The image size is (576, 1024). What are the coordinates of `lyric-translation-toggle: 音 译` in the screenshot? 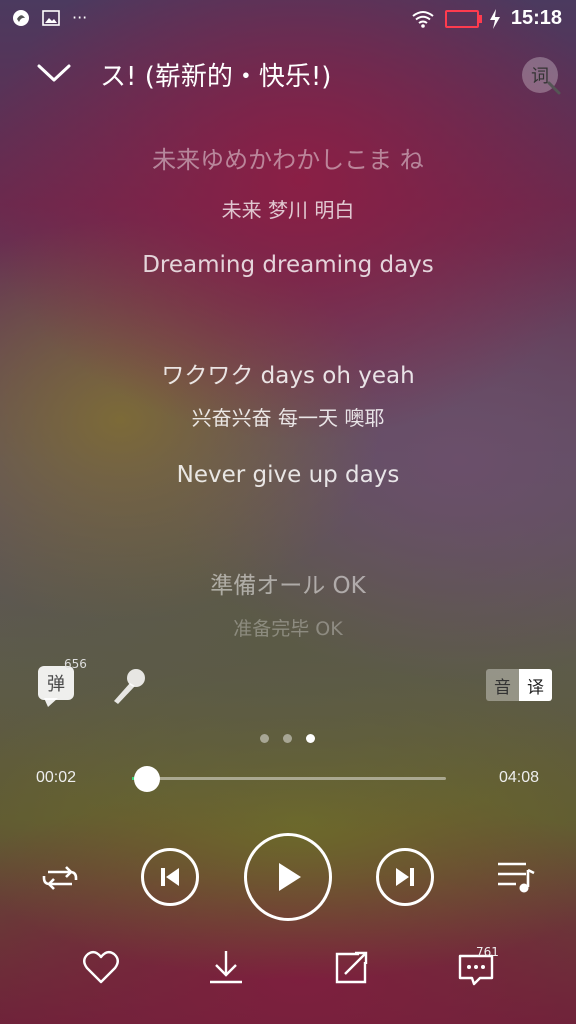 It's located at (519, 685).